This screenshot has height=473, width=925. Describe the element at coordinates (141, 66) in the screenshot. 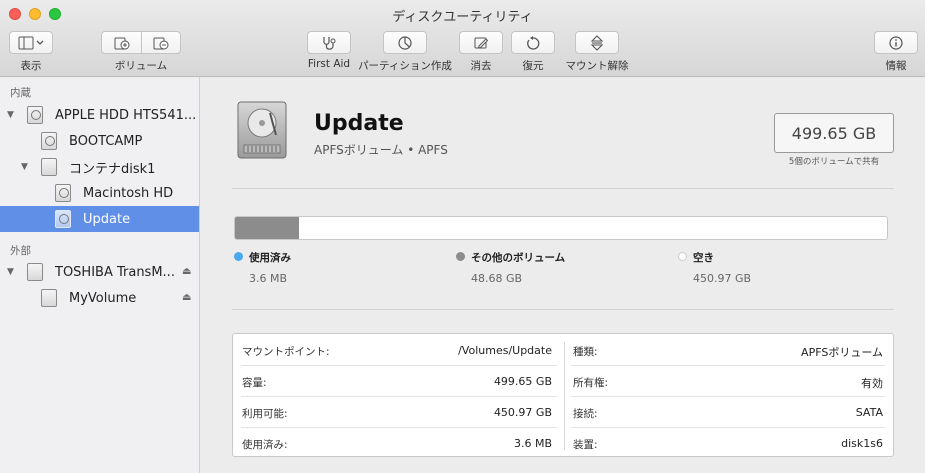

I see `volume-label: ボリューム` at that location.